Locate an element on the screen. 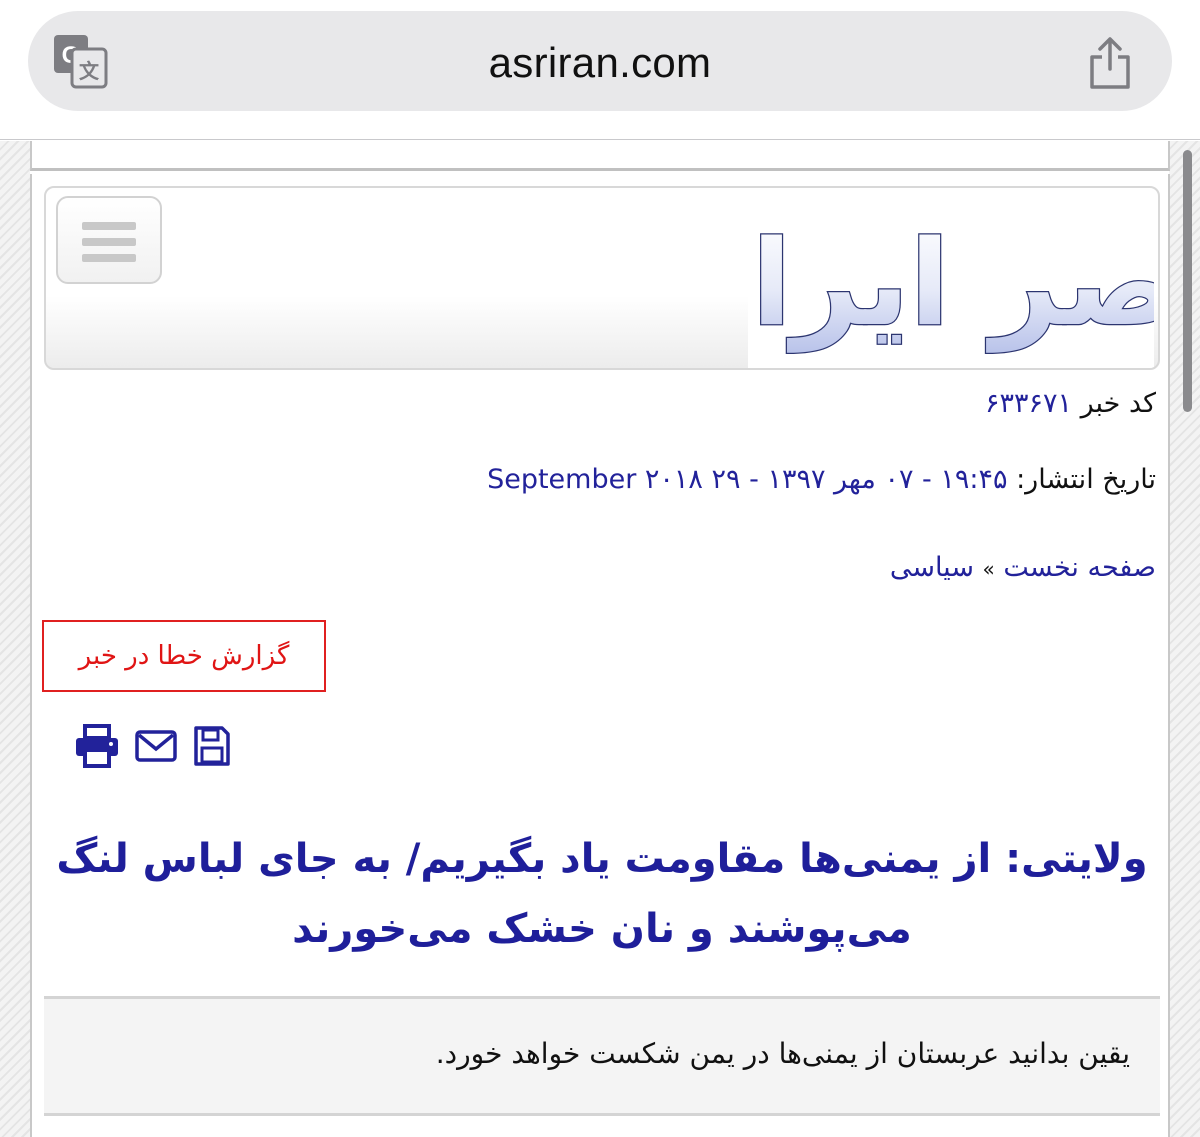 The image size is (1200, 1137). url-text: asriran.com is located at coordinates (600, 63).